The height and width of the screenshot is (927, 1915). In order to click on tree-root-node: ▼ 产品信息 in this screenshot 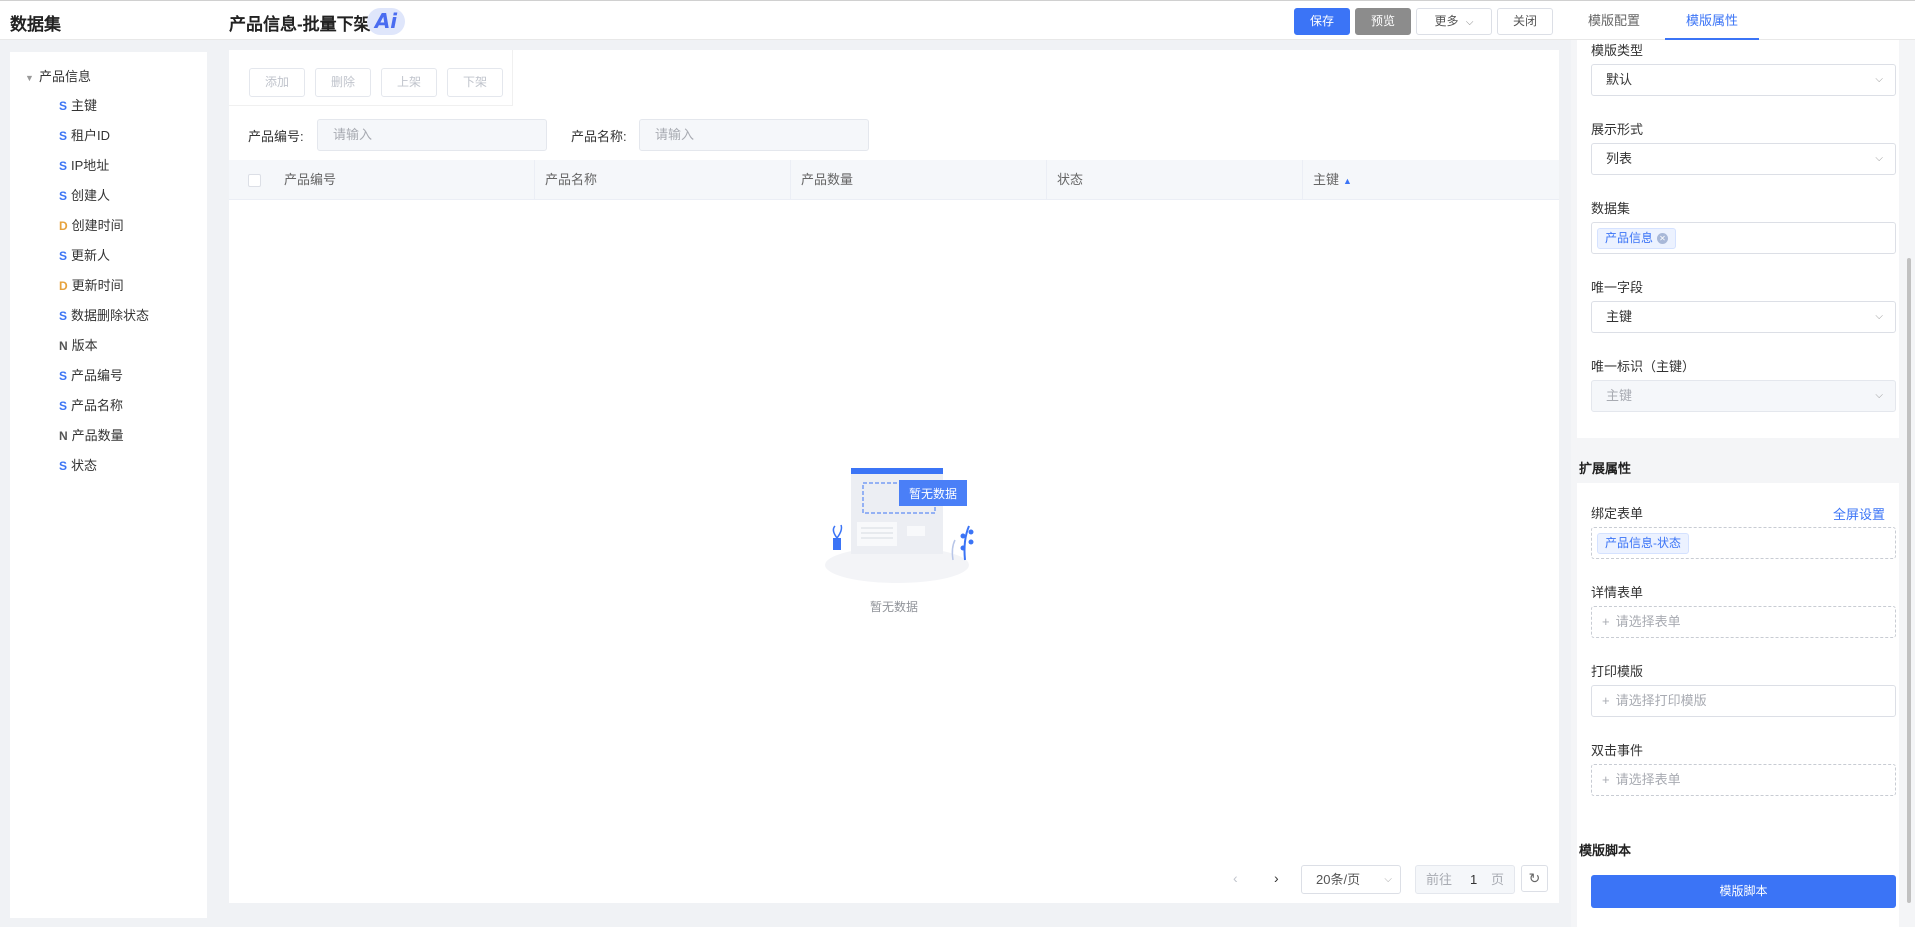, I will do `click(58, 75)`.